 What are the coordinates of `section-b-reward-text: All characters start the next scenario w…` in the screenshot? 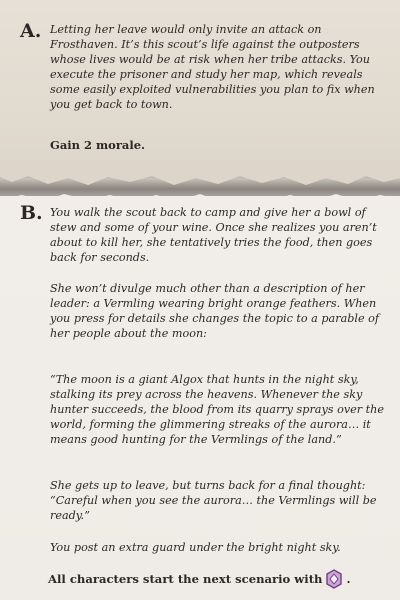 It's located at (185, 579).